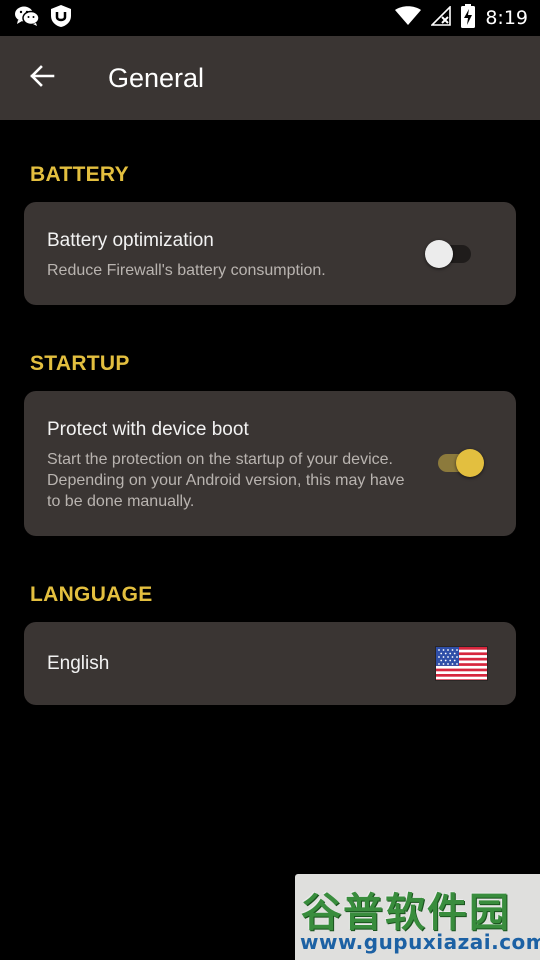  I want to click on battery-optimization-toggle, so click(450, 254).